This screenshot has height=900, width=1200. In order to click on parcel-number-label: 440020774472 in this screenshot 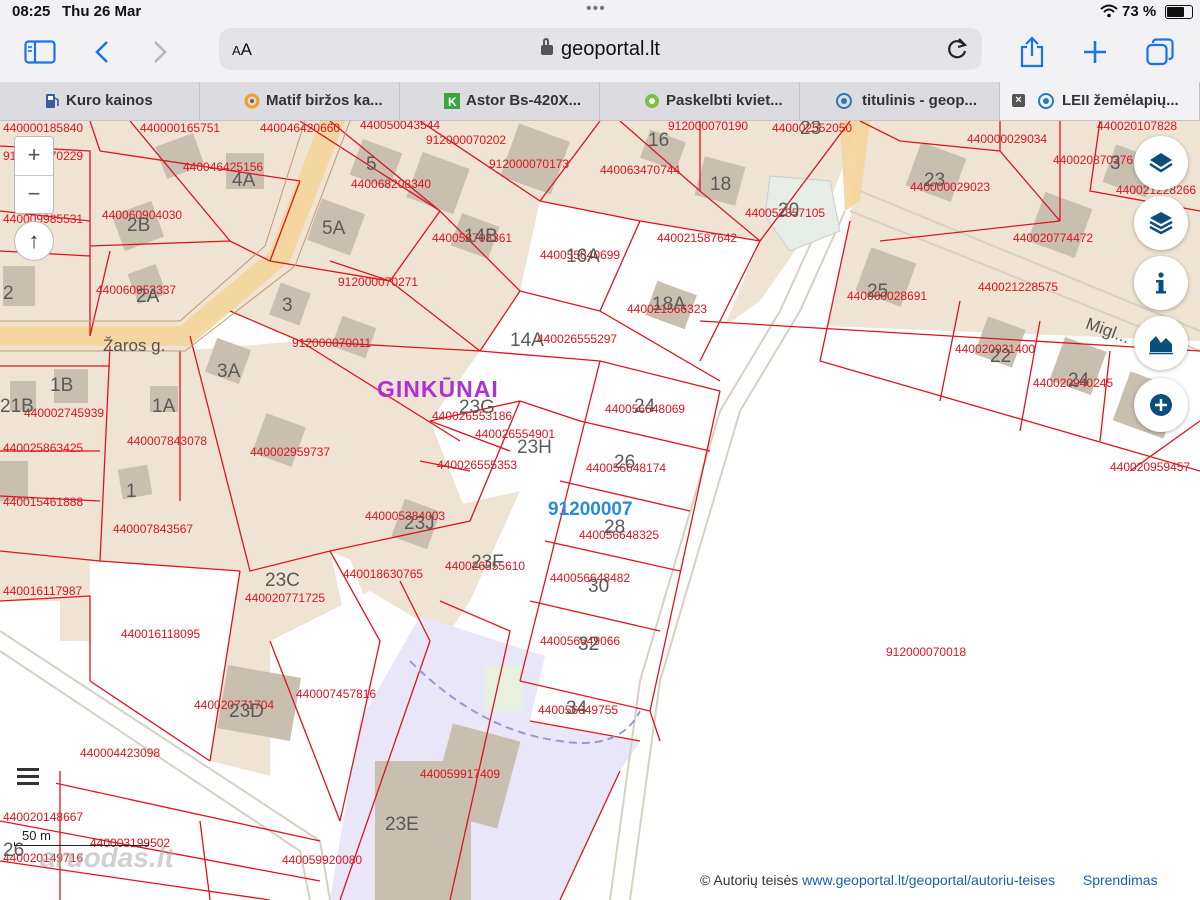, I will do `click(1053, 238)`.